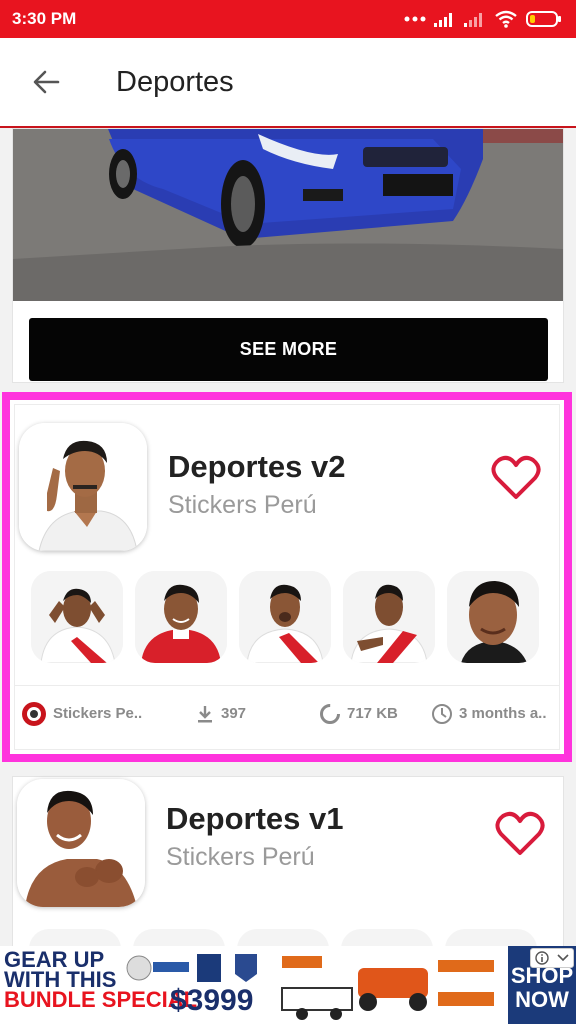  I want to click on ad-price: $3999, so click(212, 1000).